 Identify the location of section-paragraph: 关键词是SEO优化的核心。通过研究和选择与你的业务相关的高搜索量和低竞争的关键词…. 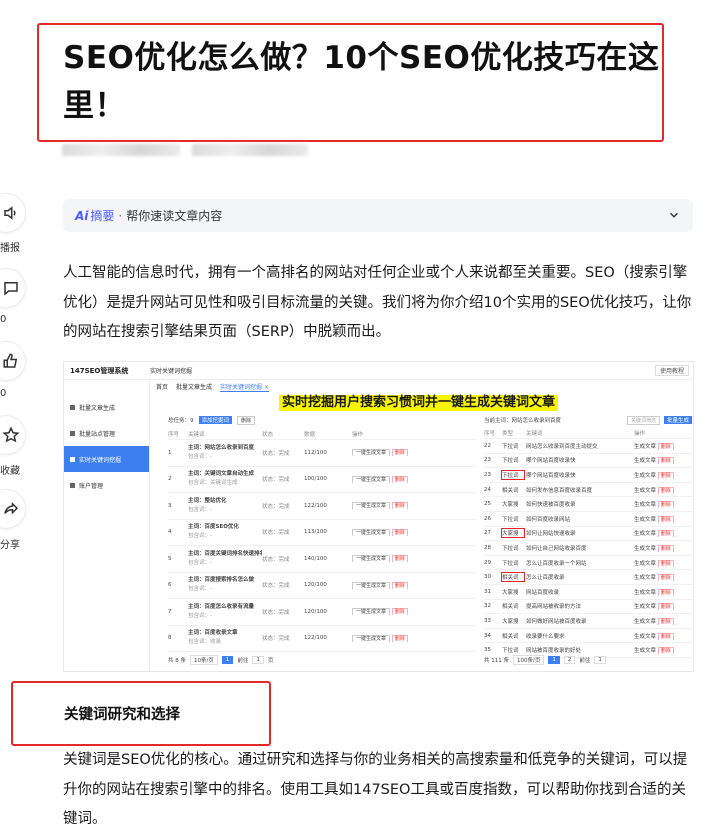
(375, 789).